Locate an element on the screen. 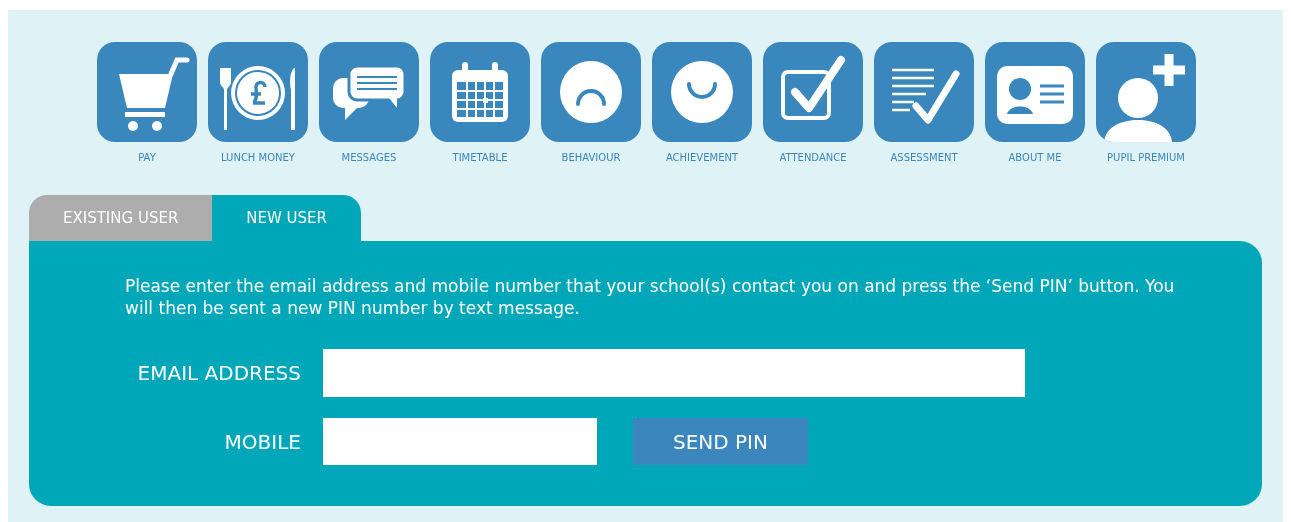  frowning-face-icon is located at coordinates (591, 92).